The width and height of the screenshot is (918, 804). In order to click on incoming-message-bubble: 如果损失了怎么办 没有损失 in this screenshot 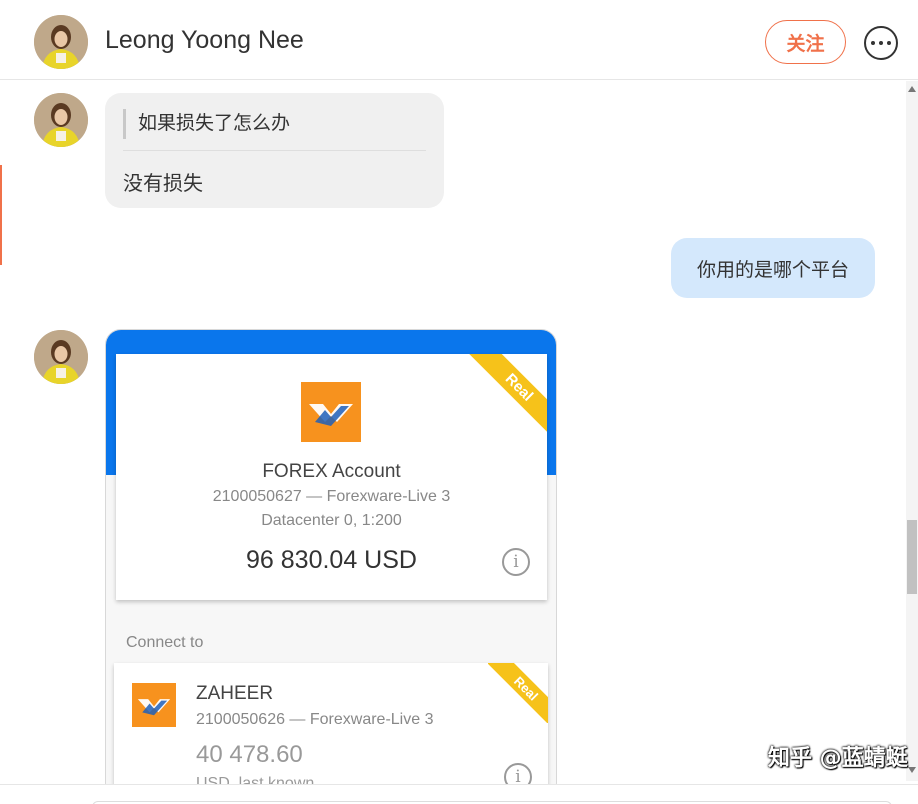, I will do `click(274, 150)`.